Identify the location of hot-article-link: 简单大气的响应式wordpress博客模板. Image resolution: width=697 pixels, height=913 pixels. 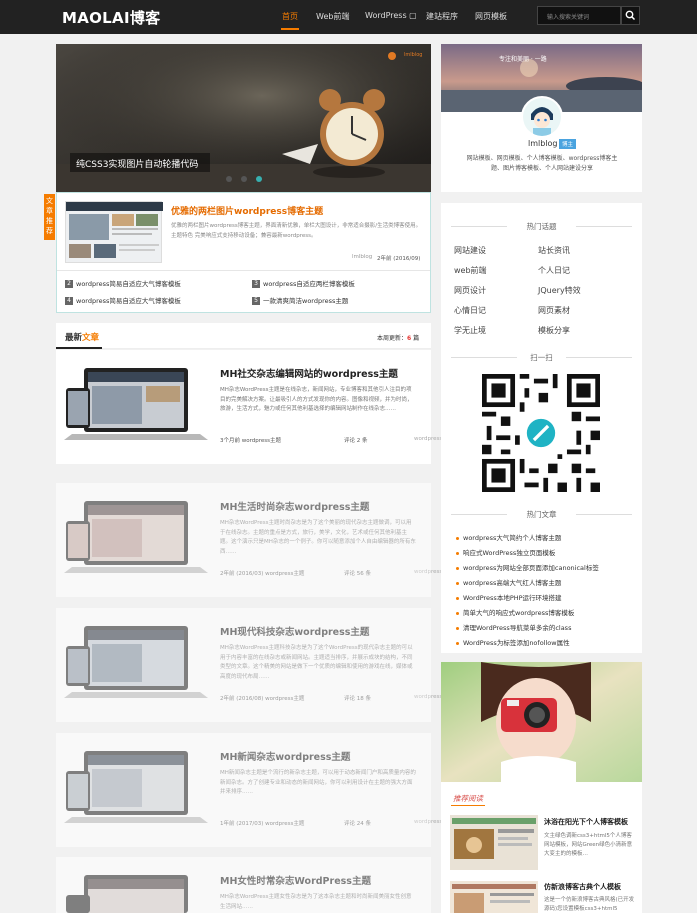
(515, 612).